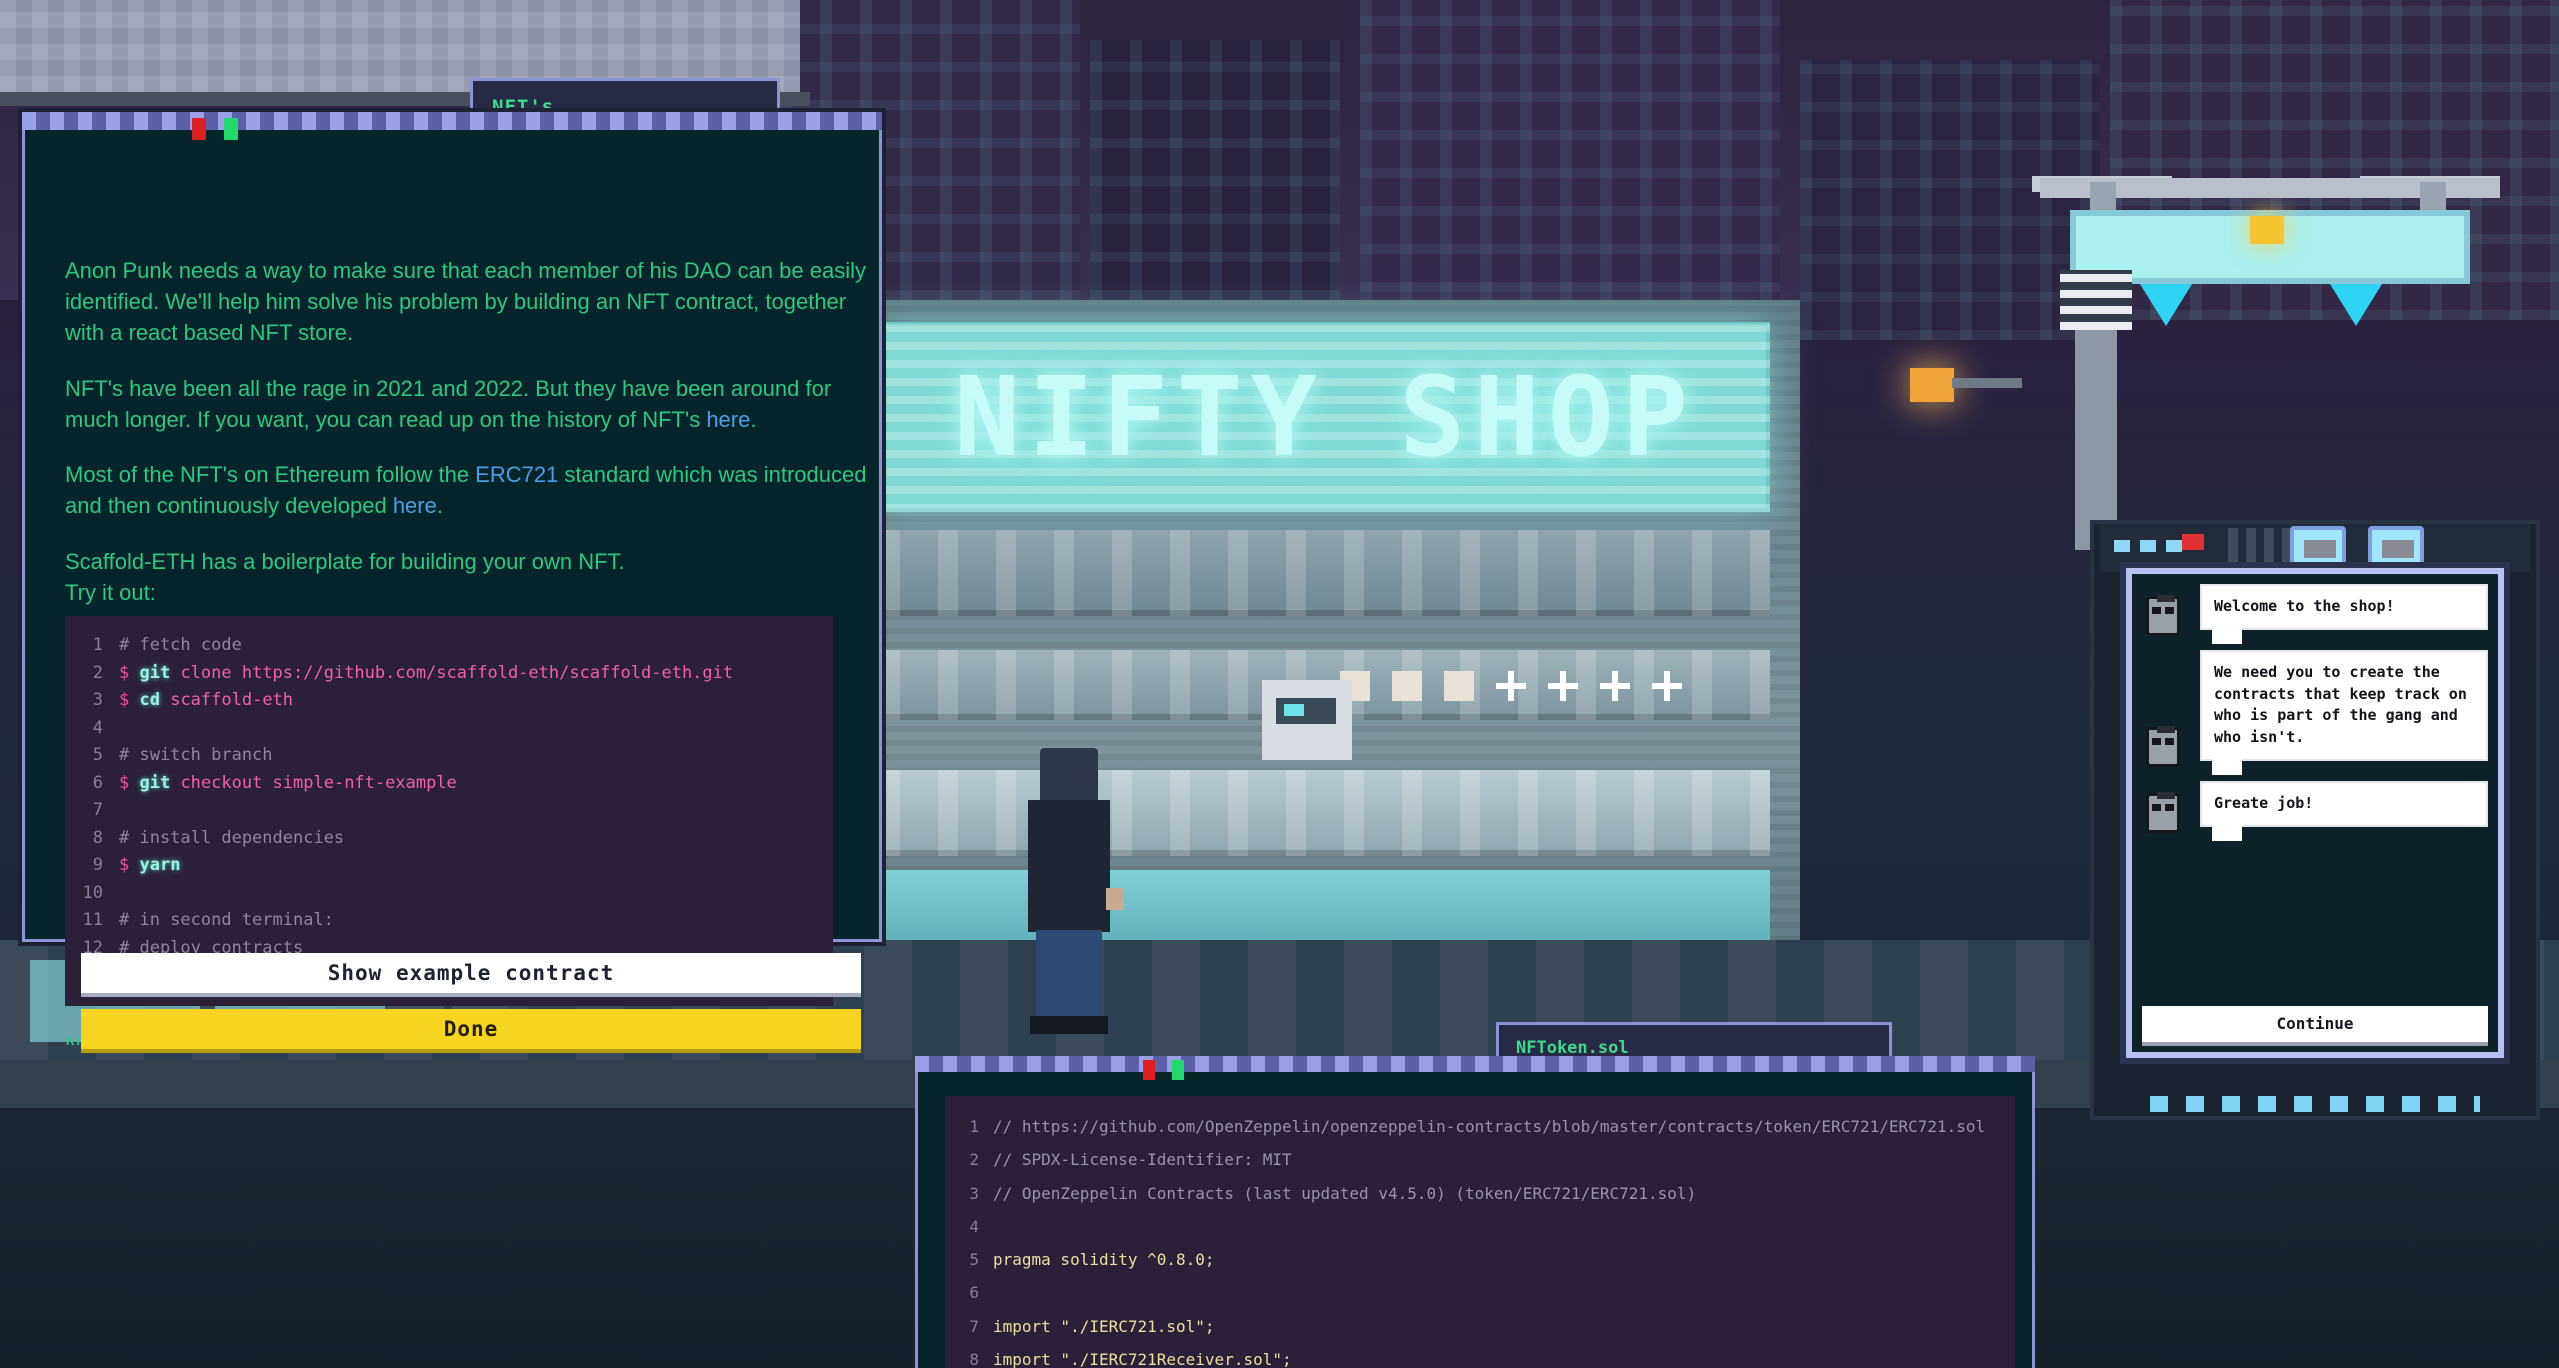 The height and width of the screenshot is (1368, 2559). I want to click on erc721-here-link: here, so click(415, 505).